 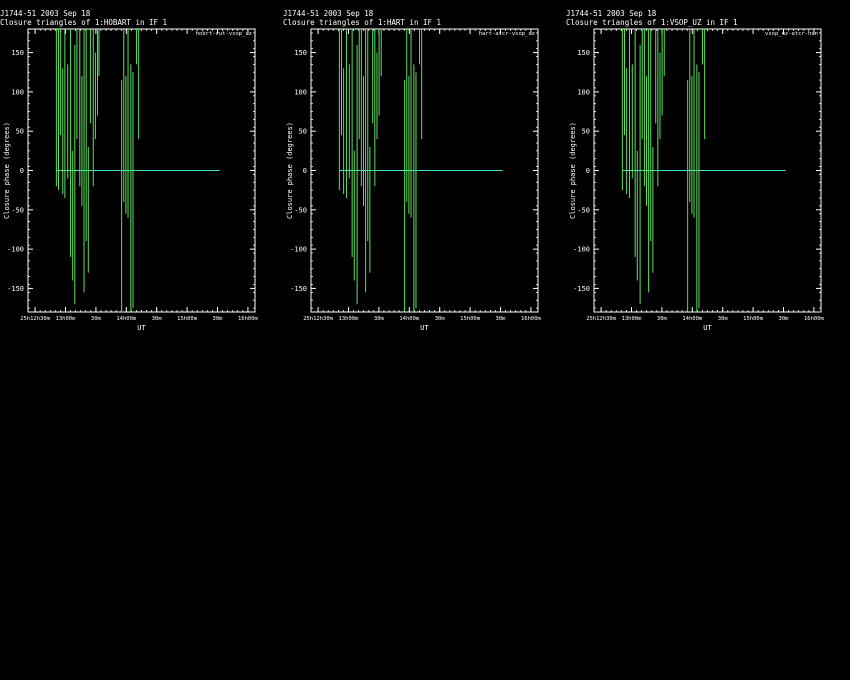 I want to click on triangle-label: vsop_uz-atcr-hun, so click(x=791, y=34).